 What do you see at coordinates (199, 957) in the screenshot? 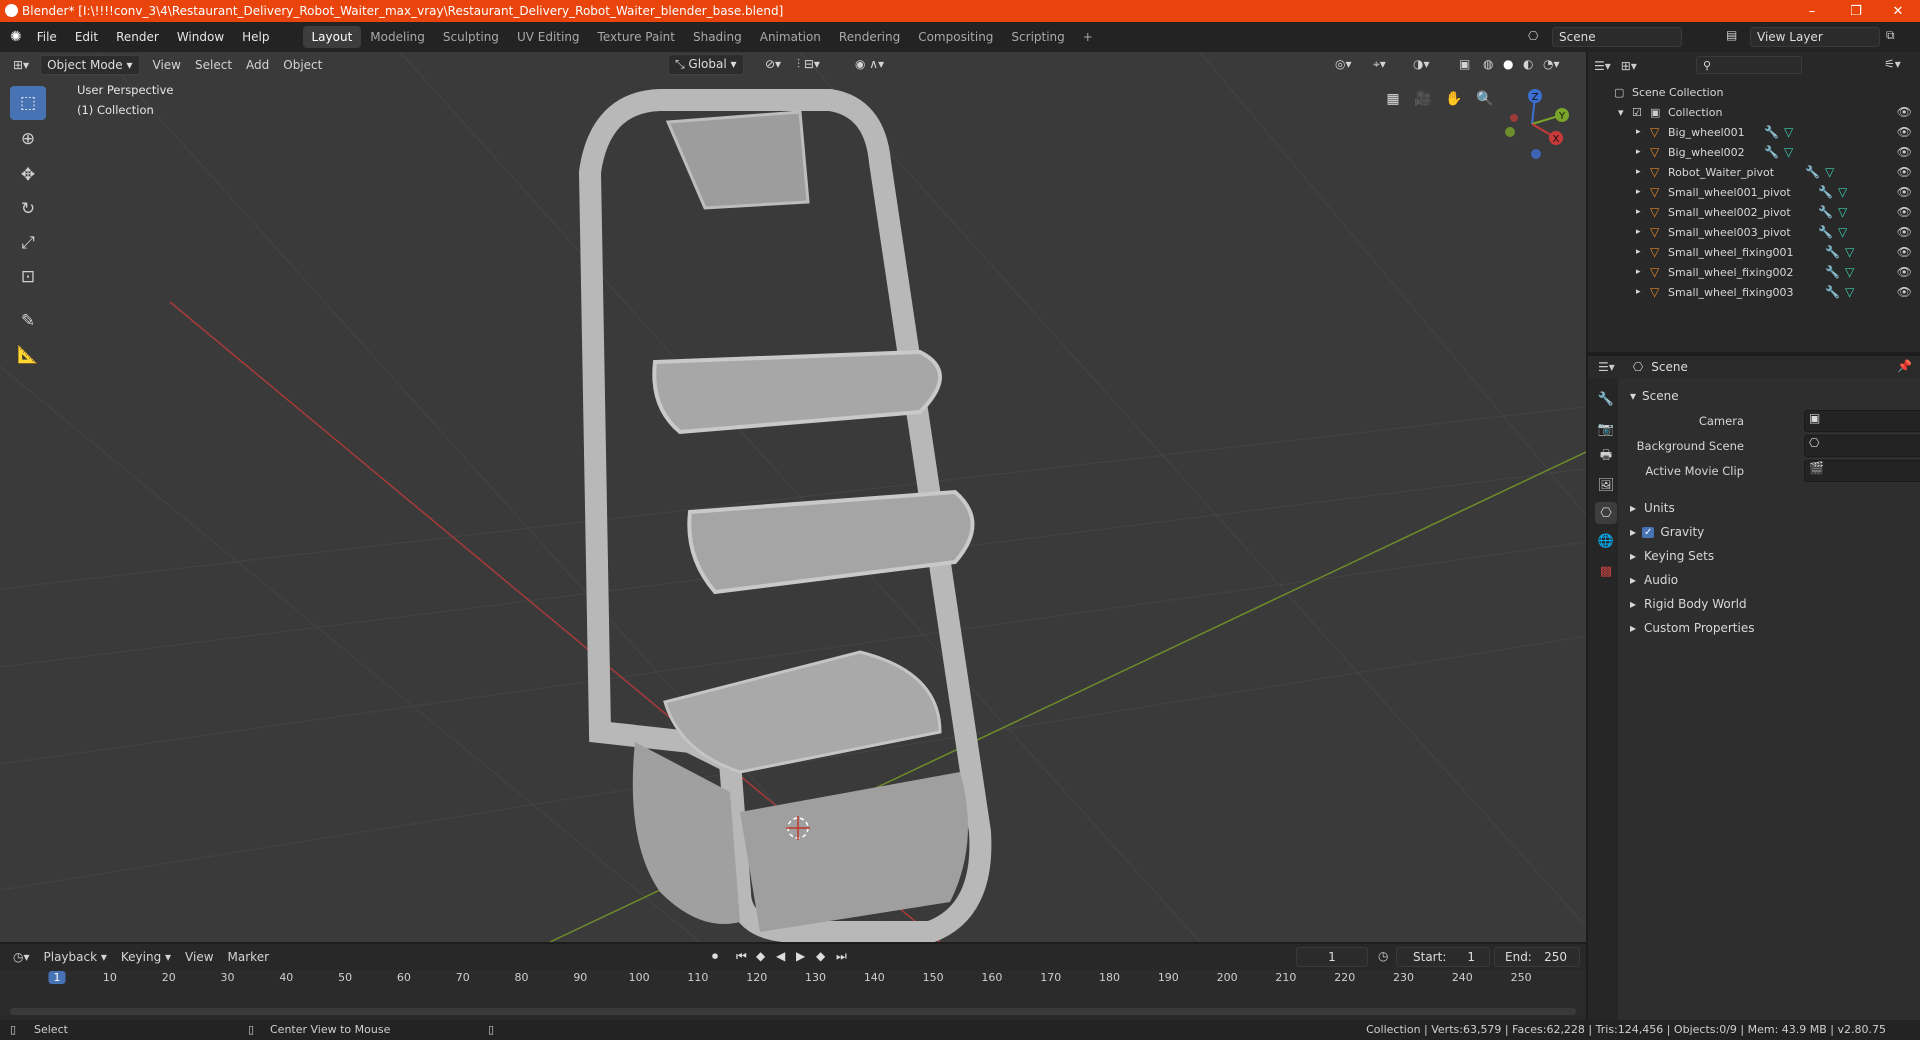
I see `timeline-menu-view: View` at bounding box center [199, 957].